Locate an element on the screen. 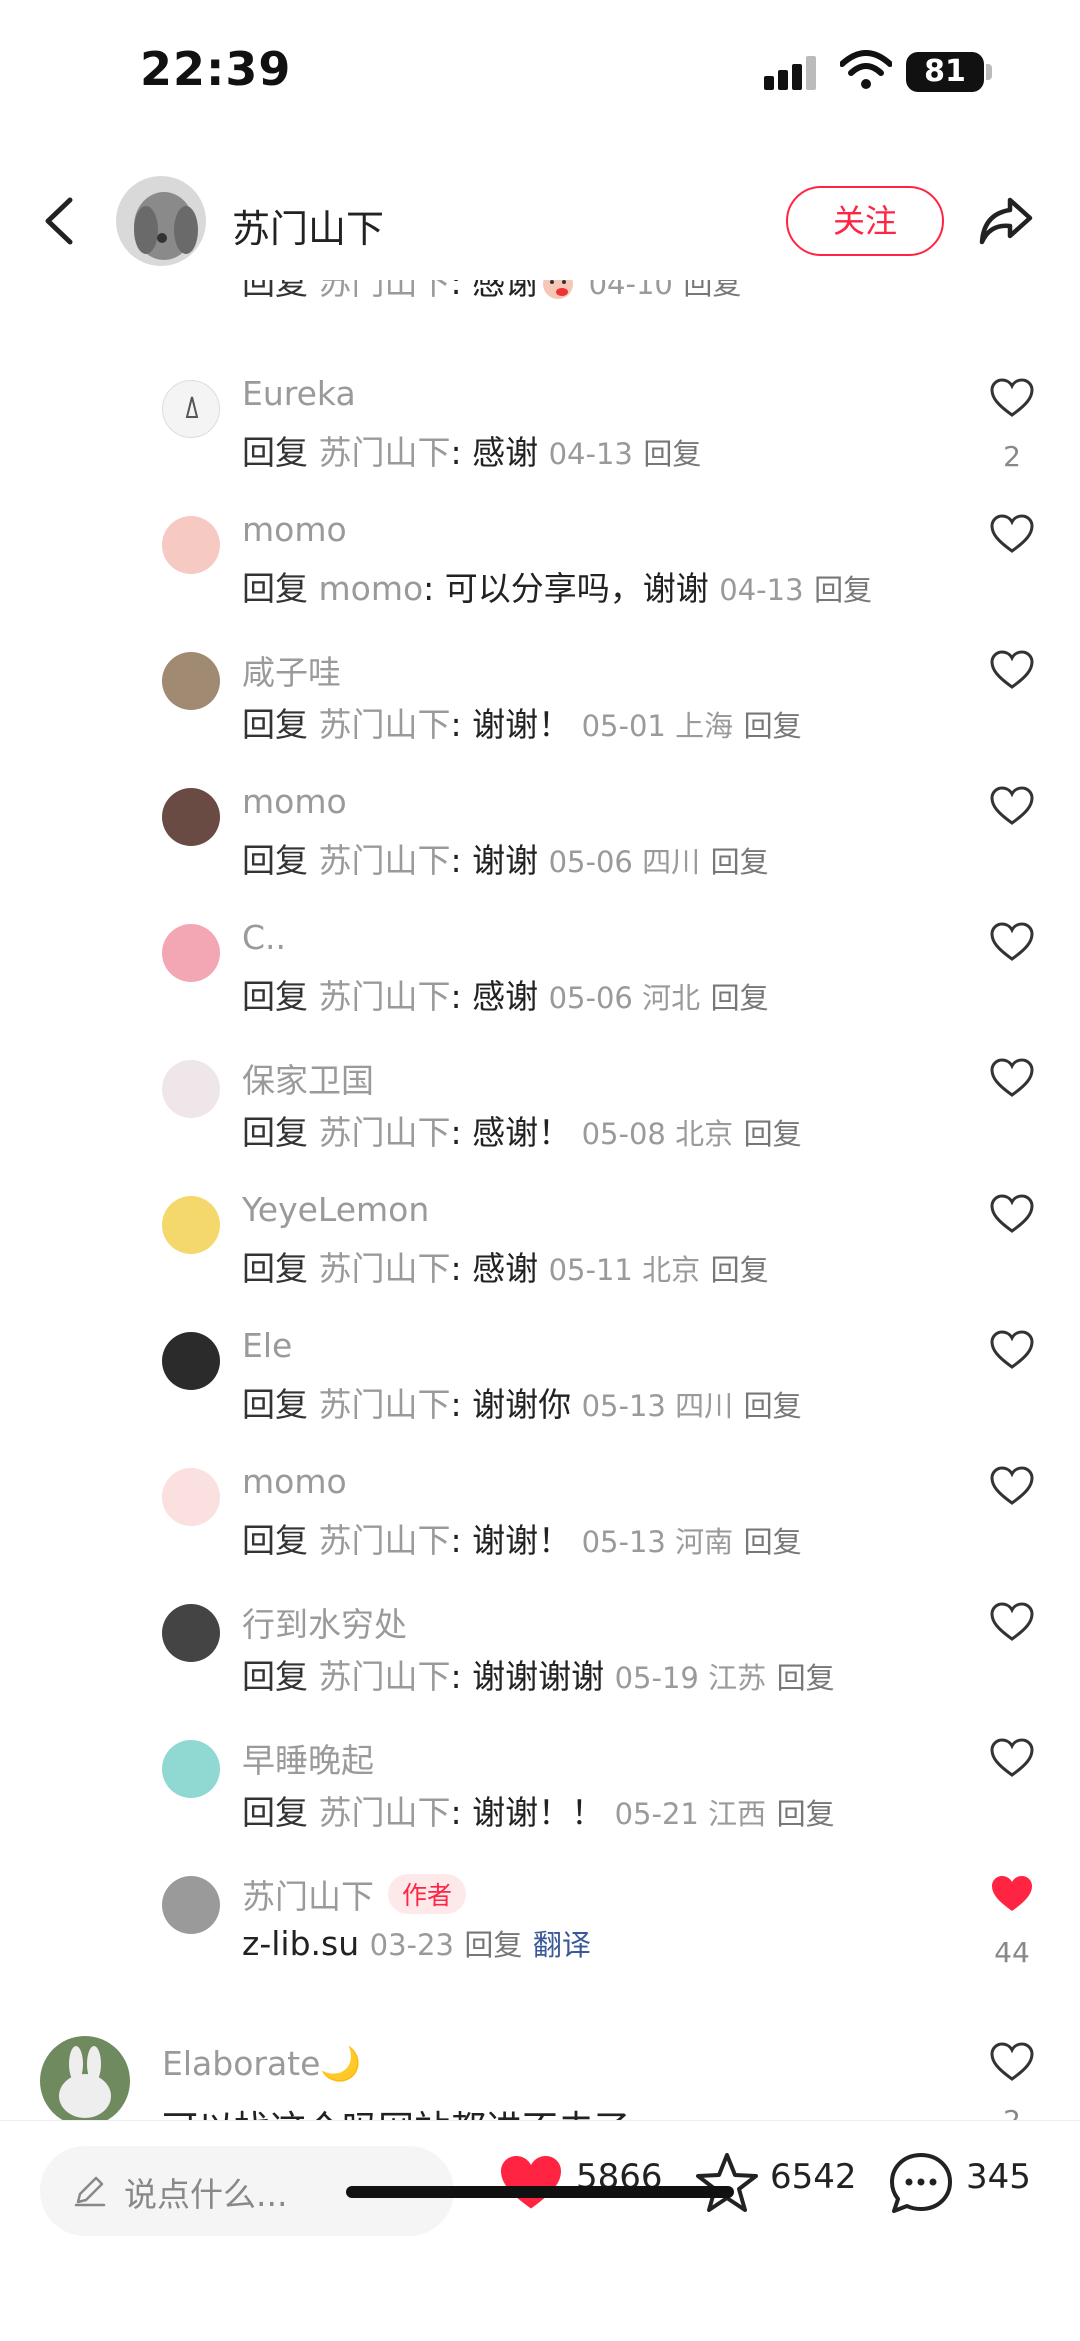 The height and width of the screenshot is (2341, 1080). wifi-icon is located at coordinates (866, 69).